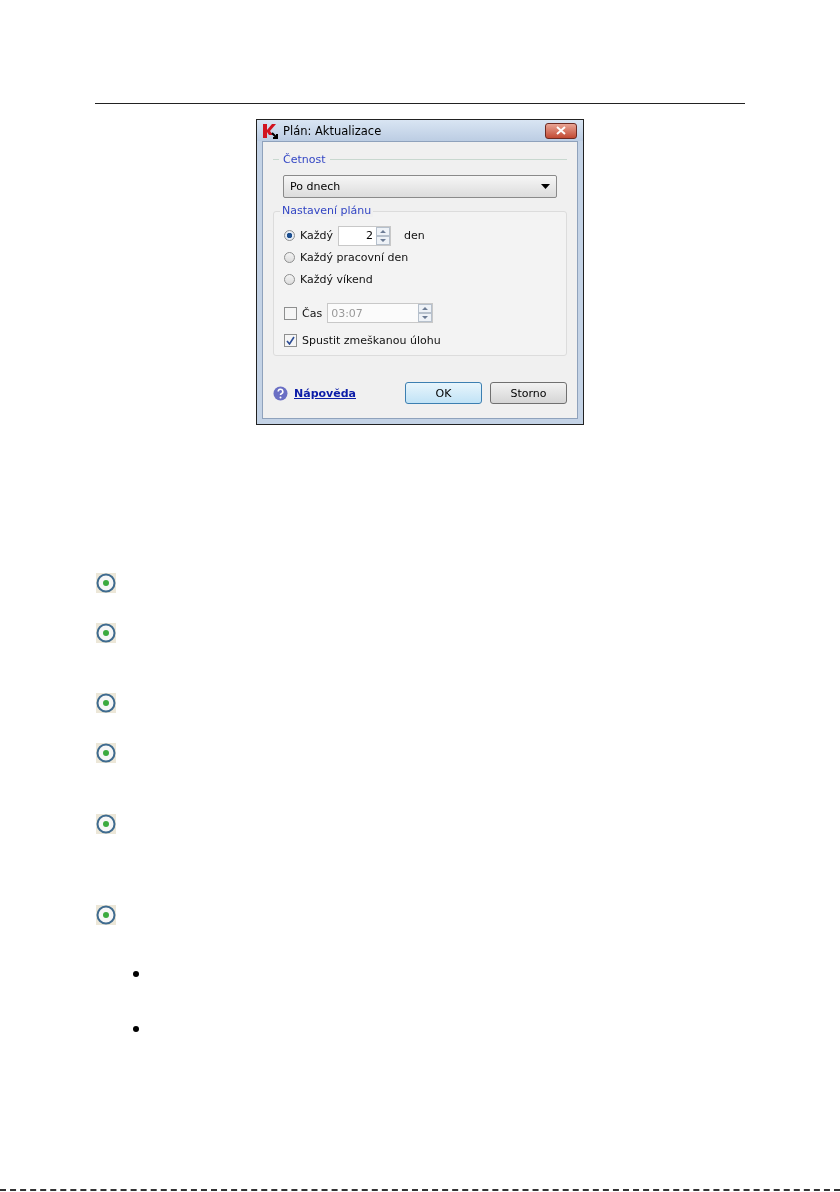 This screenshot has height=1192, width=840. What do you see at coordinates (290, 340) in the screenshot?
I see `checkbox` at bounding box center [290, 340].